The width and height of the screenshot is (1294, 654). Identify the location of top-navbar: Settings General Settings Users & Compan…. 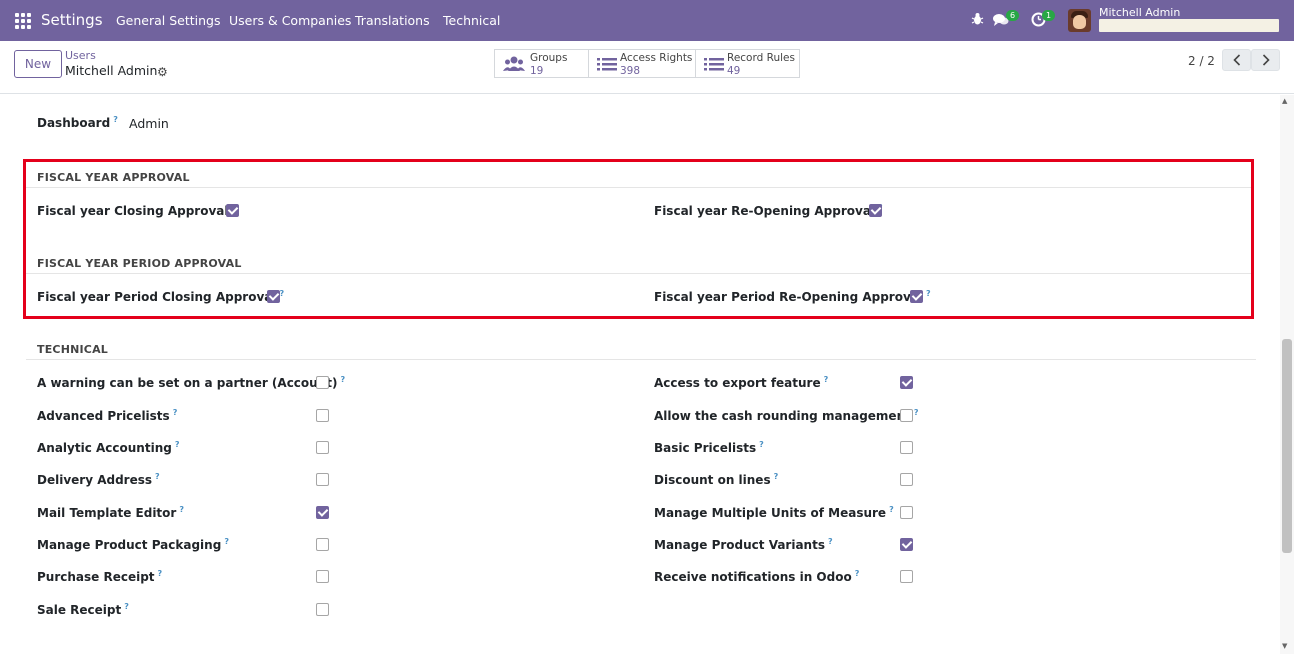
(647, 20).